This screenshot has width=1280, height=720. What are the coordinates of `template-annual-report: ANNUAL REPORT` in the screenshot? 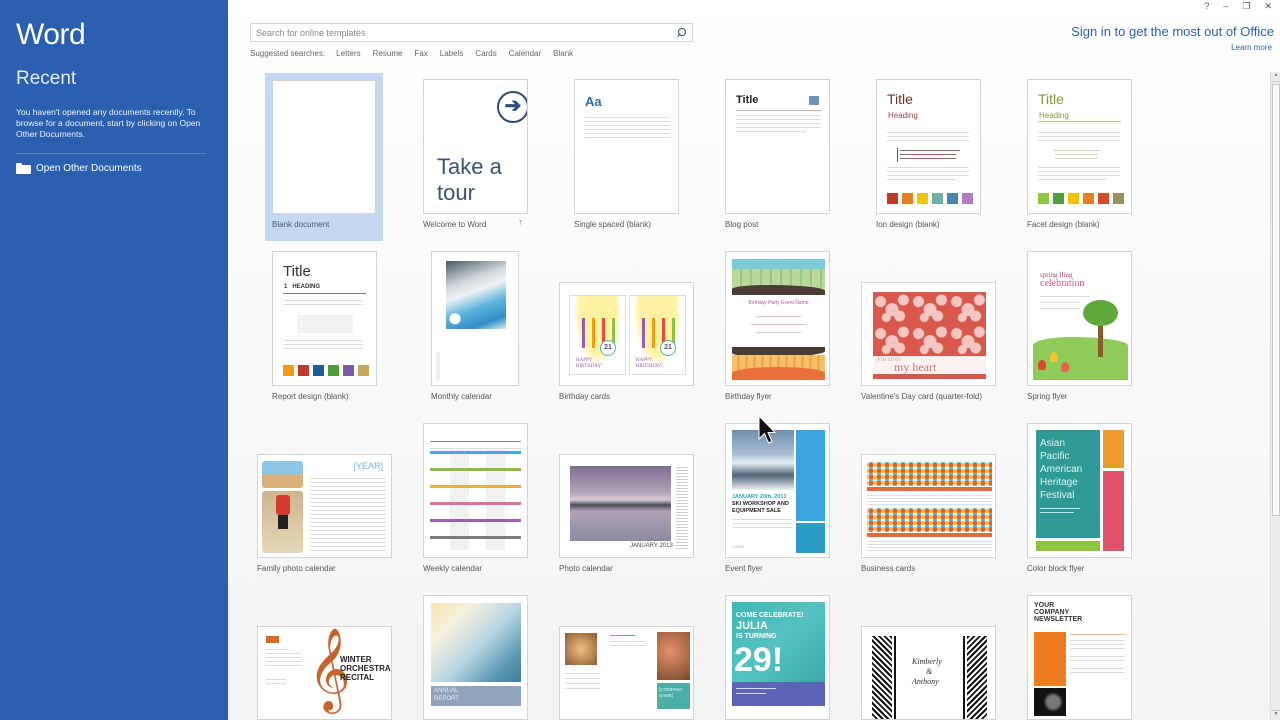 It's located at (476, 657).